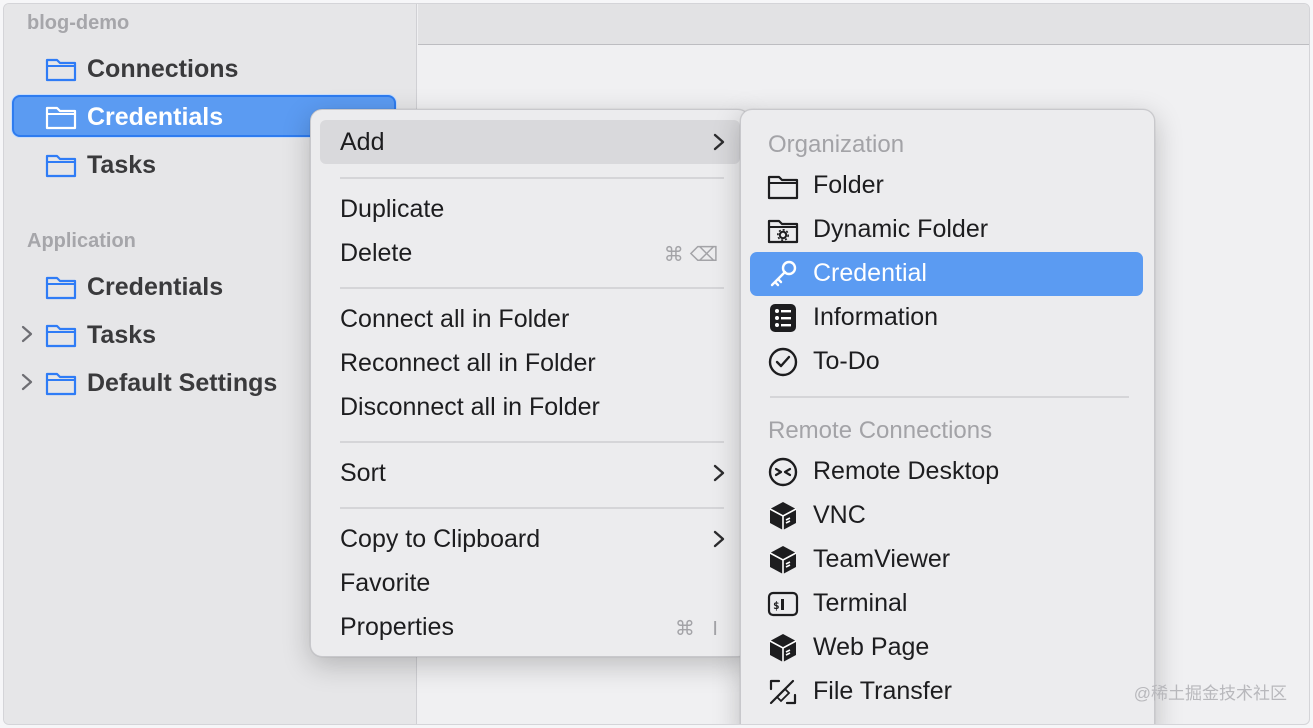 The width and height of the screenshot is (1313, 728). What do you see at coordinates (946, 186) in the screenshot?
I see `submenu-item-folder: Folder` at bounding box center [946, 186].